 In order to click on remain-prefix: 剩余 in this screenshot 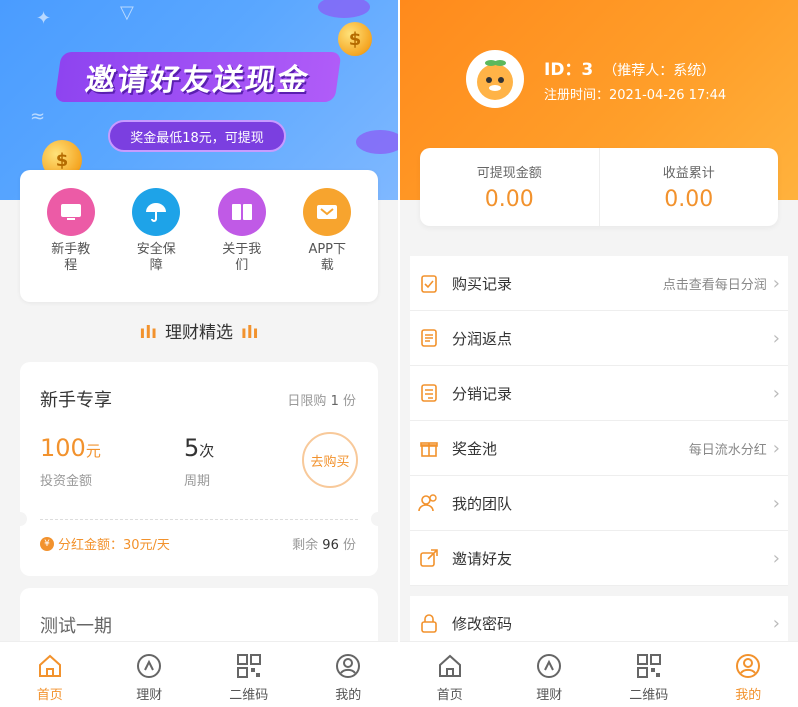, I will do `click(305, 545)`.